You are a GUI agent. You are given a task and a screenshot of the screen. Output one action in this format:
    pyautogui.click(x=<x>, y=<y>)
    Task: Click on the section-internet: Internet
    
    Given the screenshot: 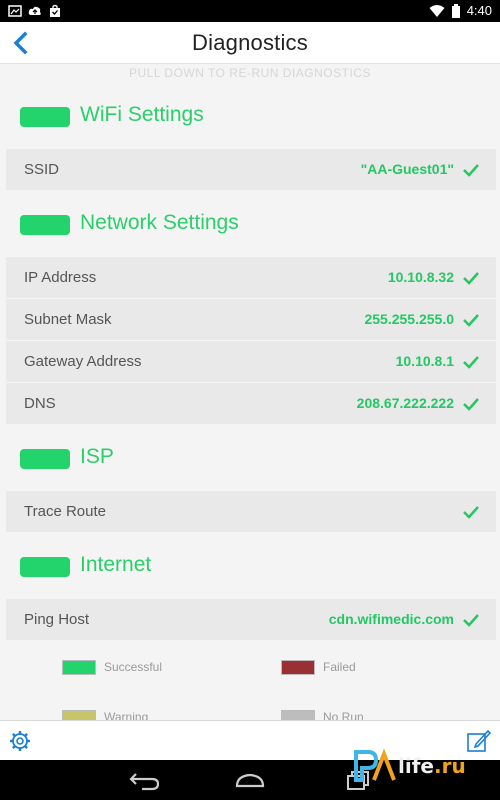 What is the action you would take?
    pyautogui.click(x=250, y=567)
    